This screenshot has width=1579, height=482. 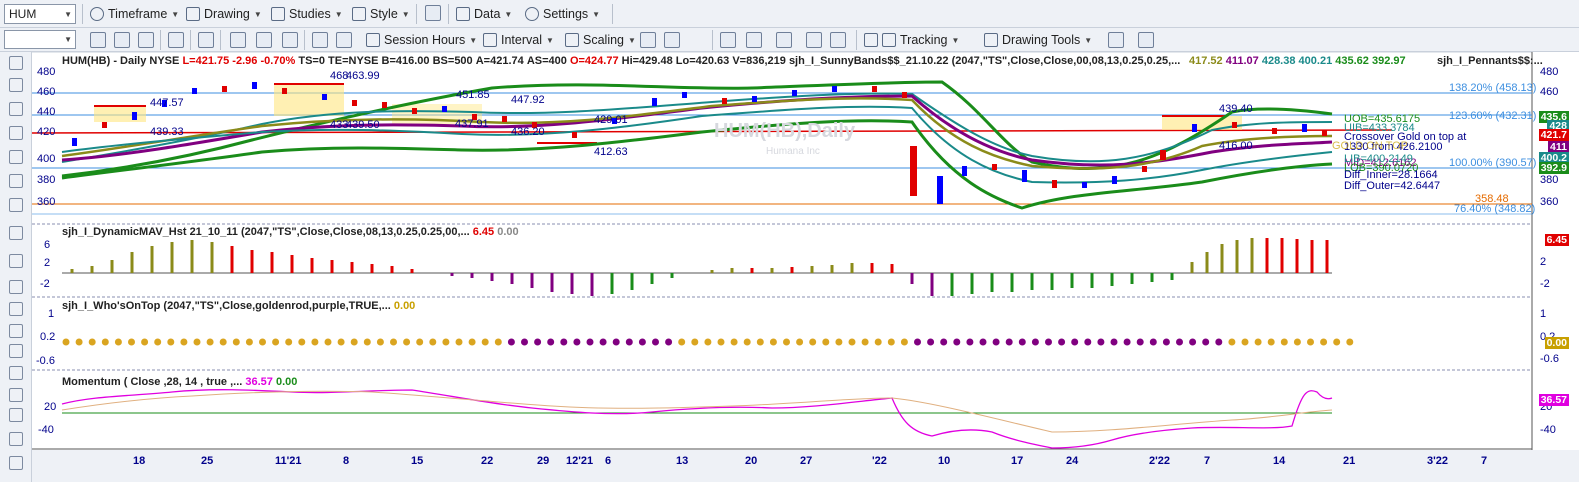 I want to click on panel3-axis-tick: 1, so click(x=51, y=314).